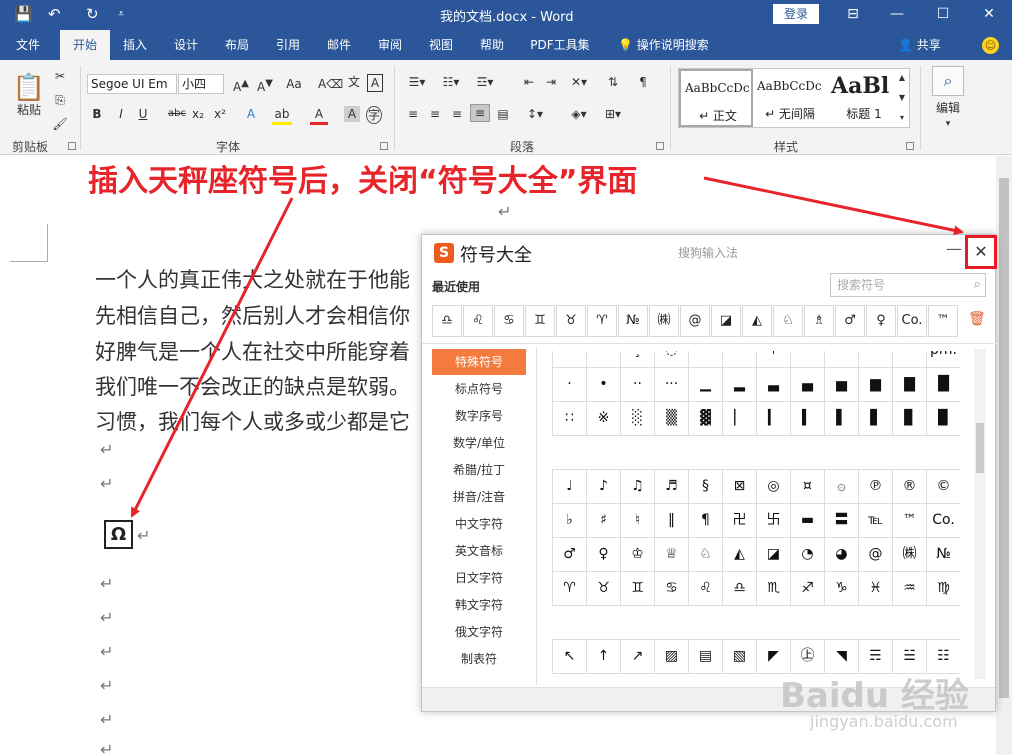  Describe the element at coordinates (60, 76) in the screenshot. I see `cut-icon: ✂` at that location.